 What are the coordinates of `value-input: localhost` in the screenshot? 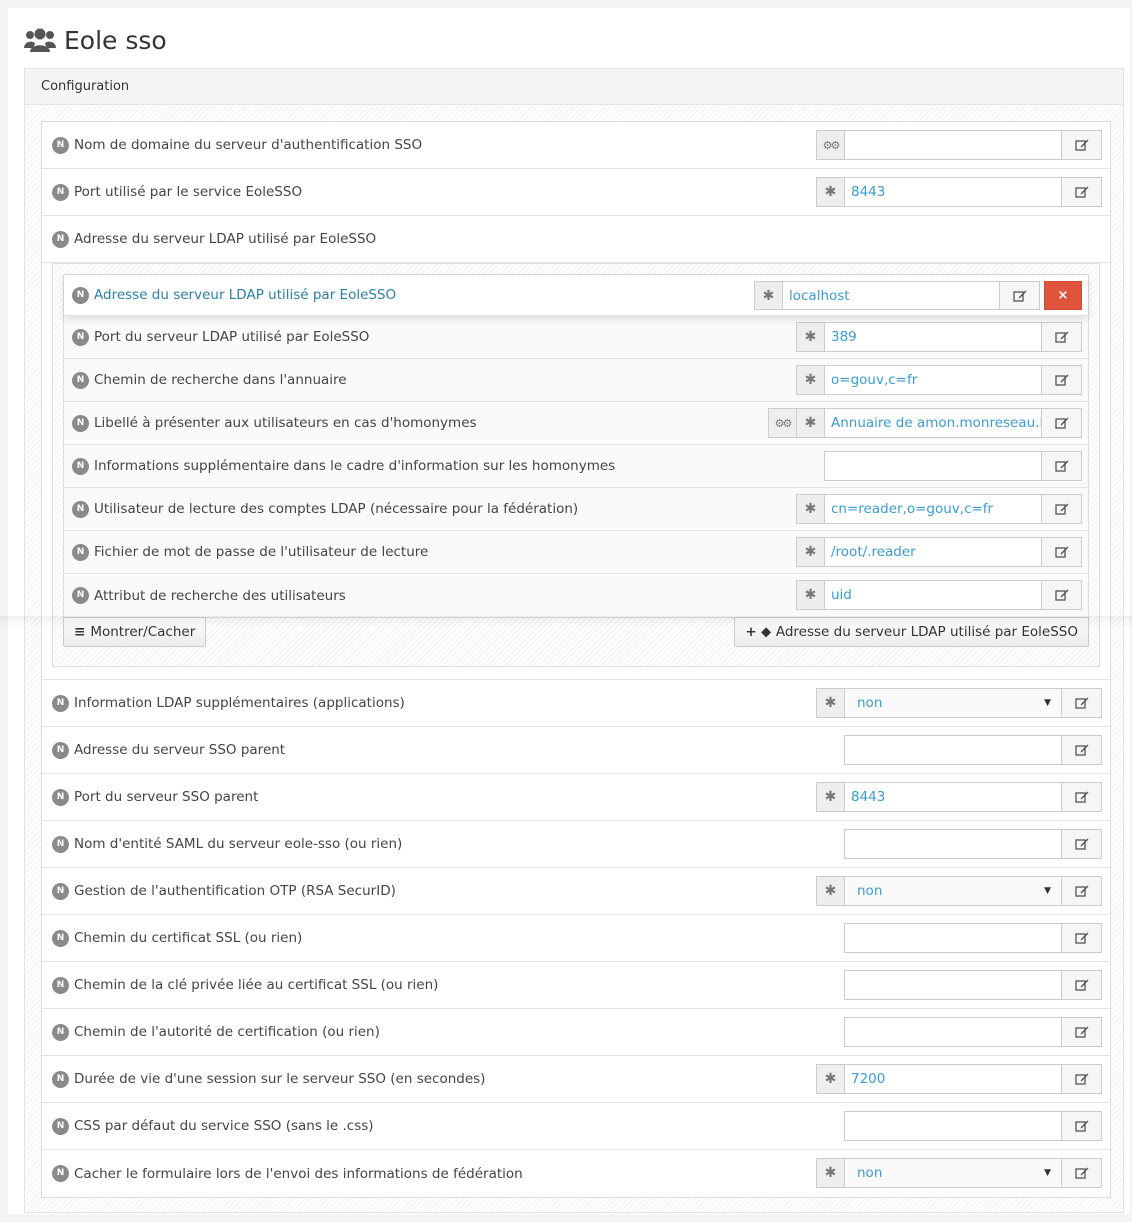 It's located at (891, 295).